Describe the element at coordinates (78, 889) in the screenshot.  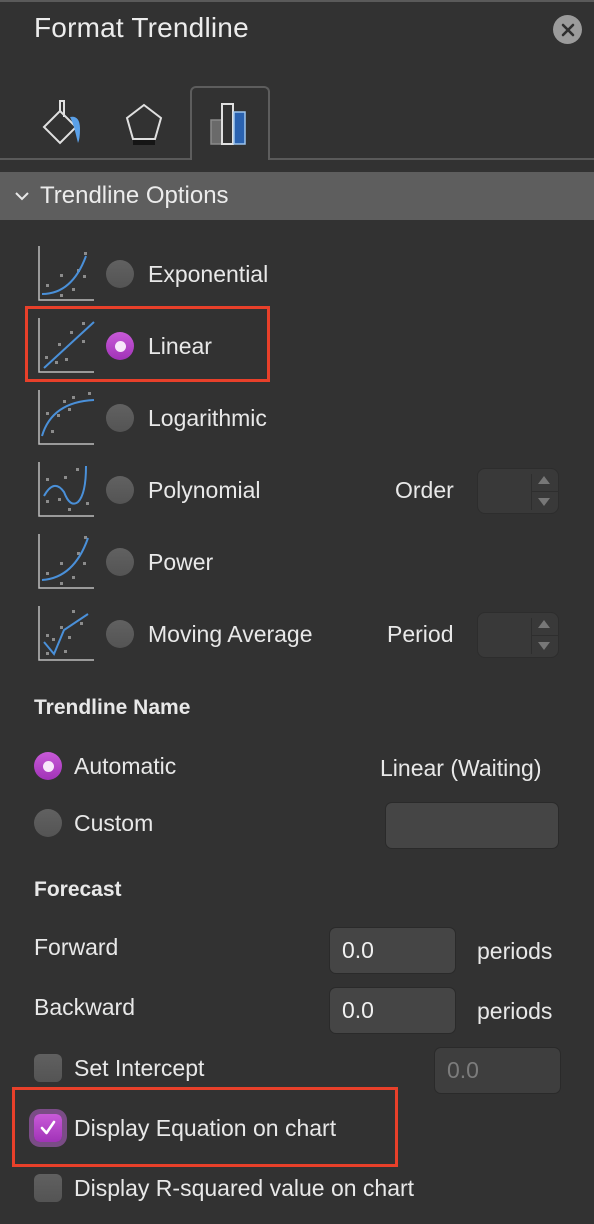
I see `forecast-heading: Forecast` at that location.